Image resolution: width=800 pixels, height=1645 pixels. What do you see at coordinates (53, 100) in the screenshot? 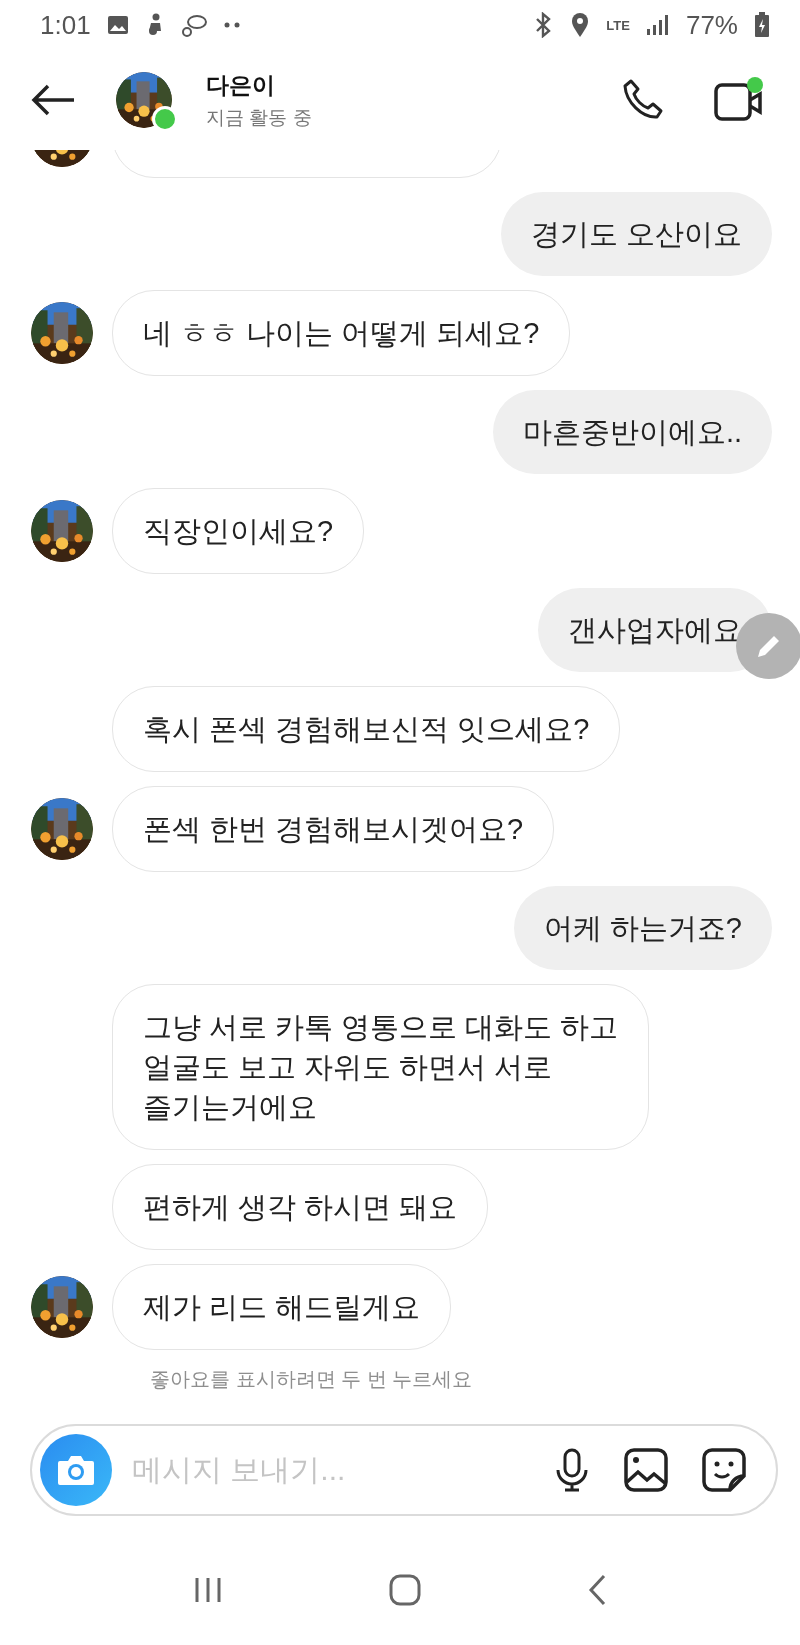
I see `back-arrow-icon` at bounding box center [53, 100].